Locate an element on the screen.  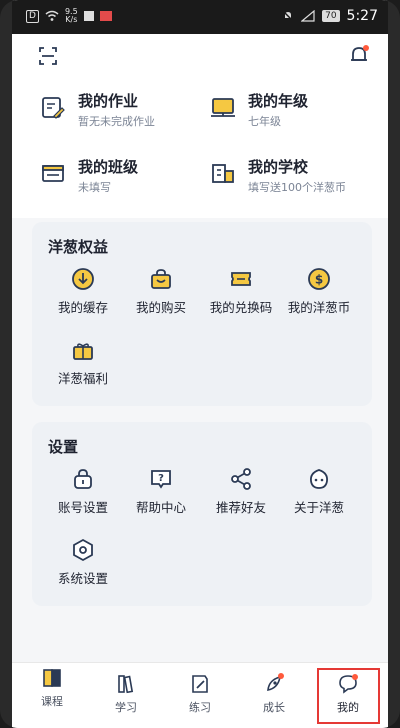
settings-title: 设置 is located at coordinates (63, 447).